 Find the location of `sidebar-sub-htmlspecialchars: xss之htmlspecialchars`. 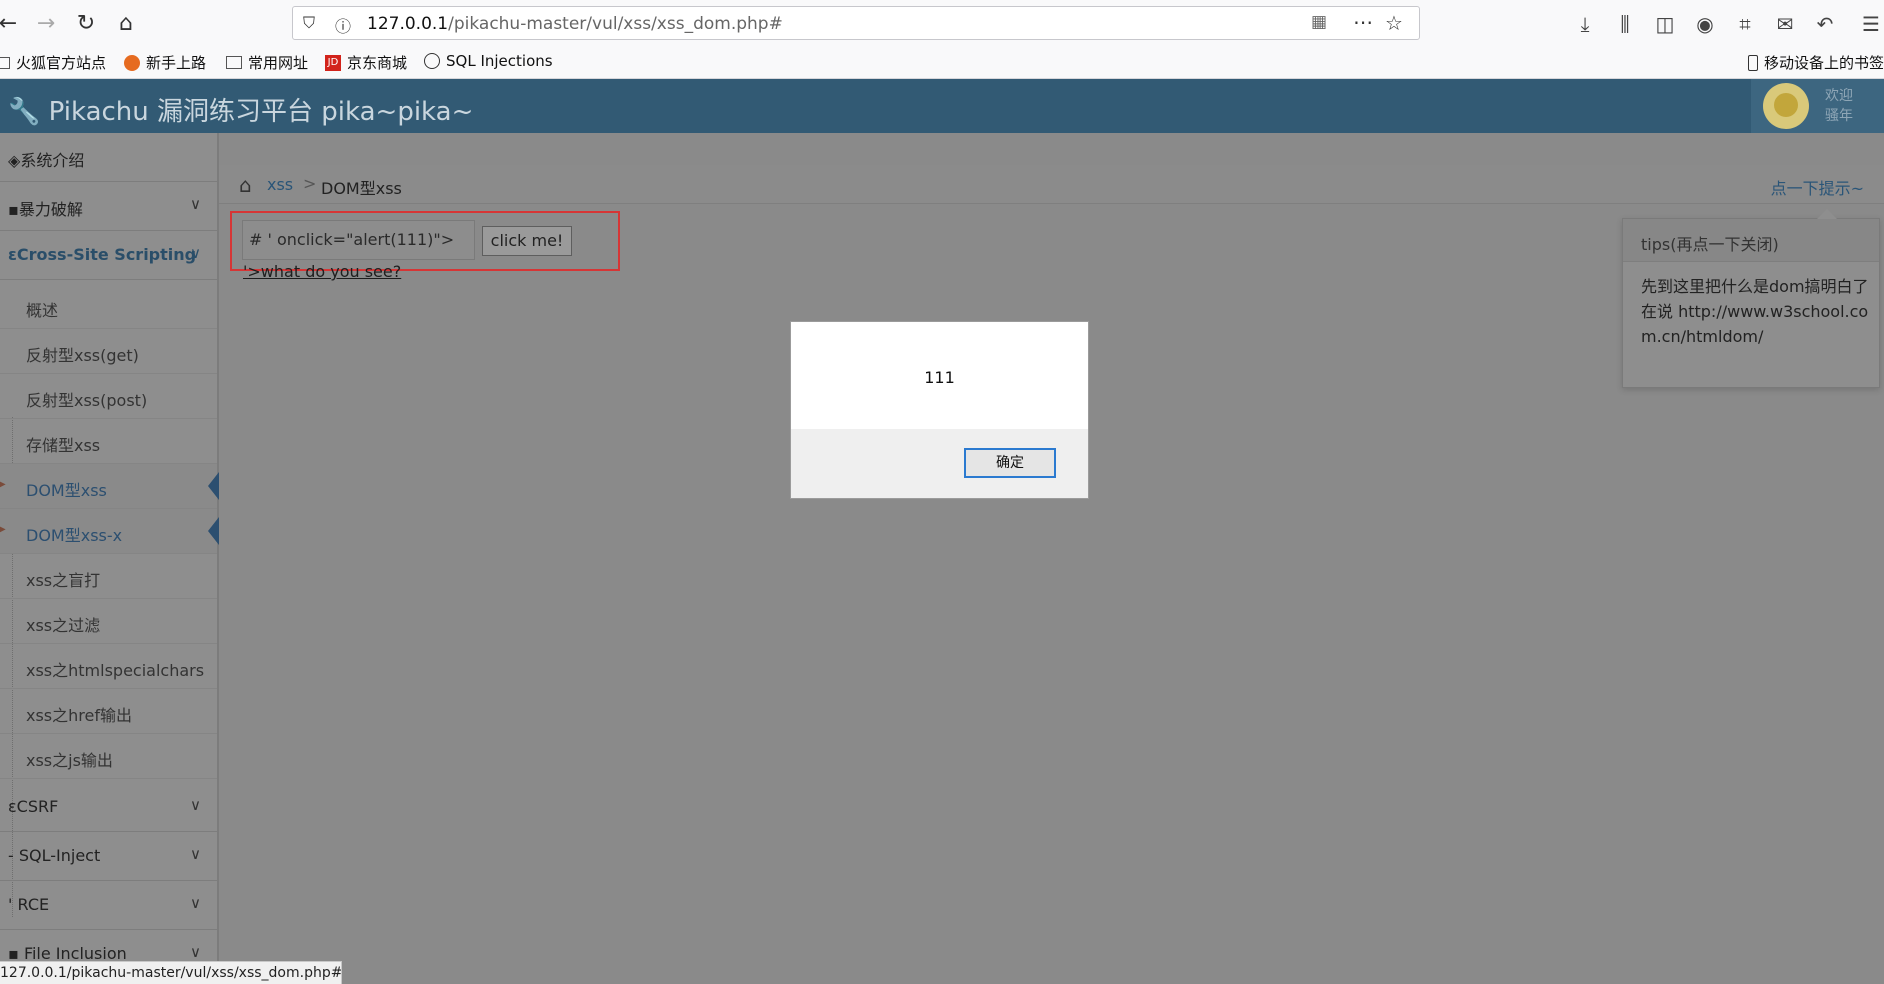

sidebar-sub-htmlspecialchars: xss之htmlspecialchars is located at coordinates (108, 666).